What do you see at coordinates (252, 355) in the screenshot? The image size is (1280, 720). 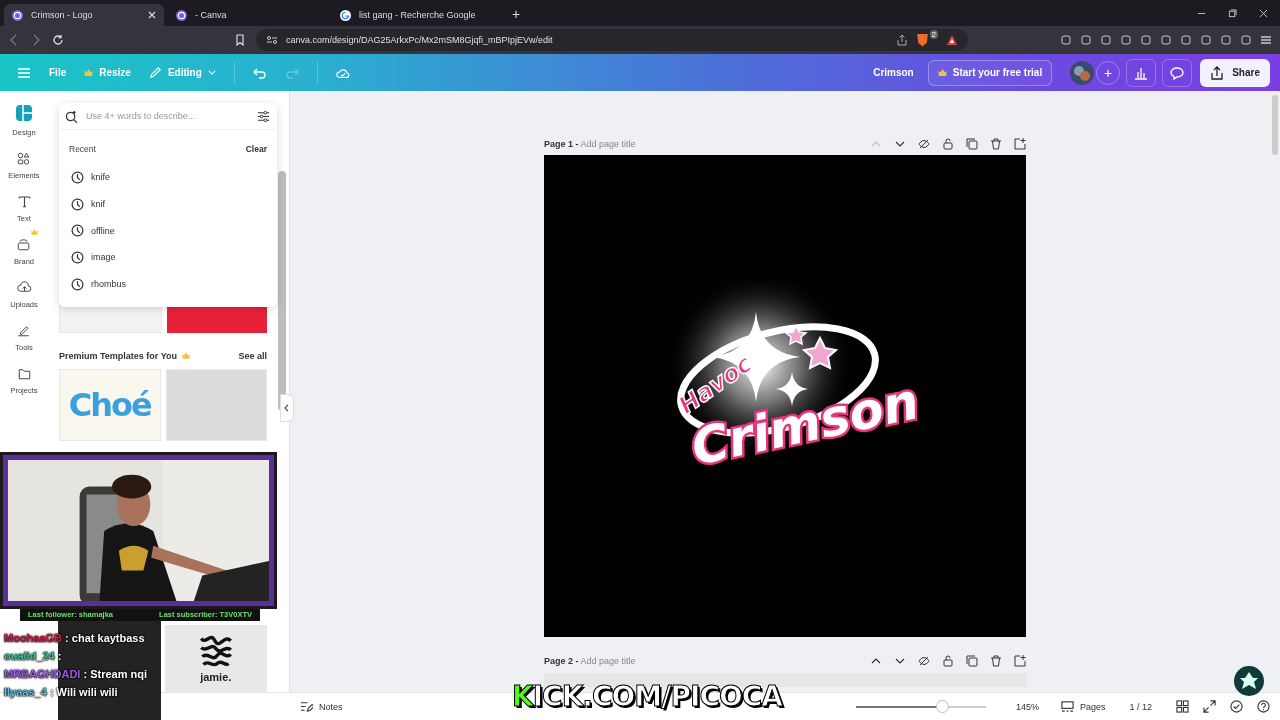 I see `see-all-link: See all` at bounding box center [252, 355].